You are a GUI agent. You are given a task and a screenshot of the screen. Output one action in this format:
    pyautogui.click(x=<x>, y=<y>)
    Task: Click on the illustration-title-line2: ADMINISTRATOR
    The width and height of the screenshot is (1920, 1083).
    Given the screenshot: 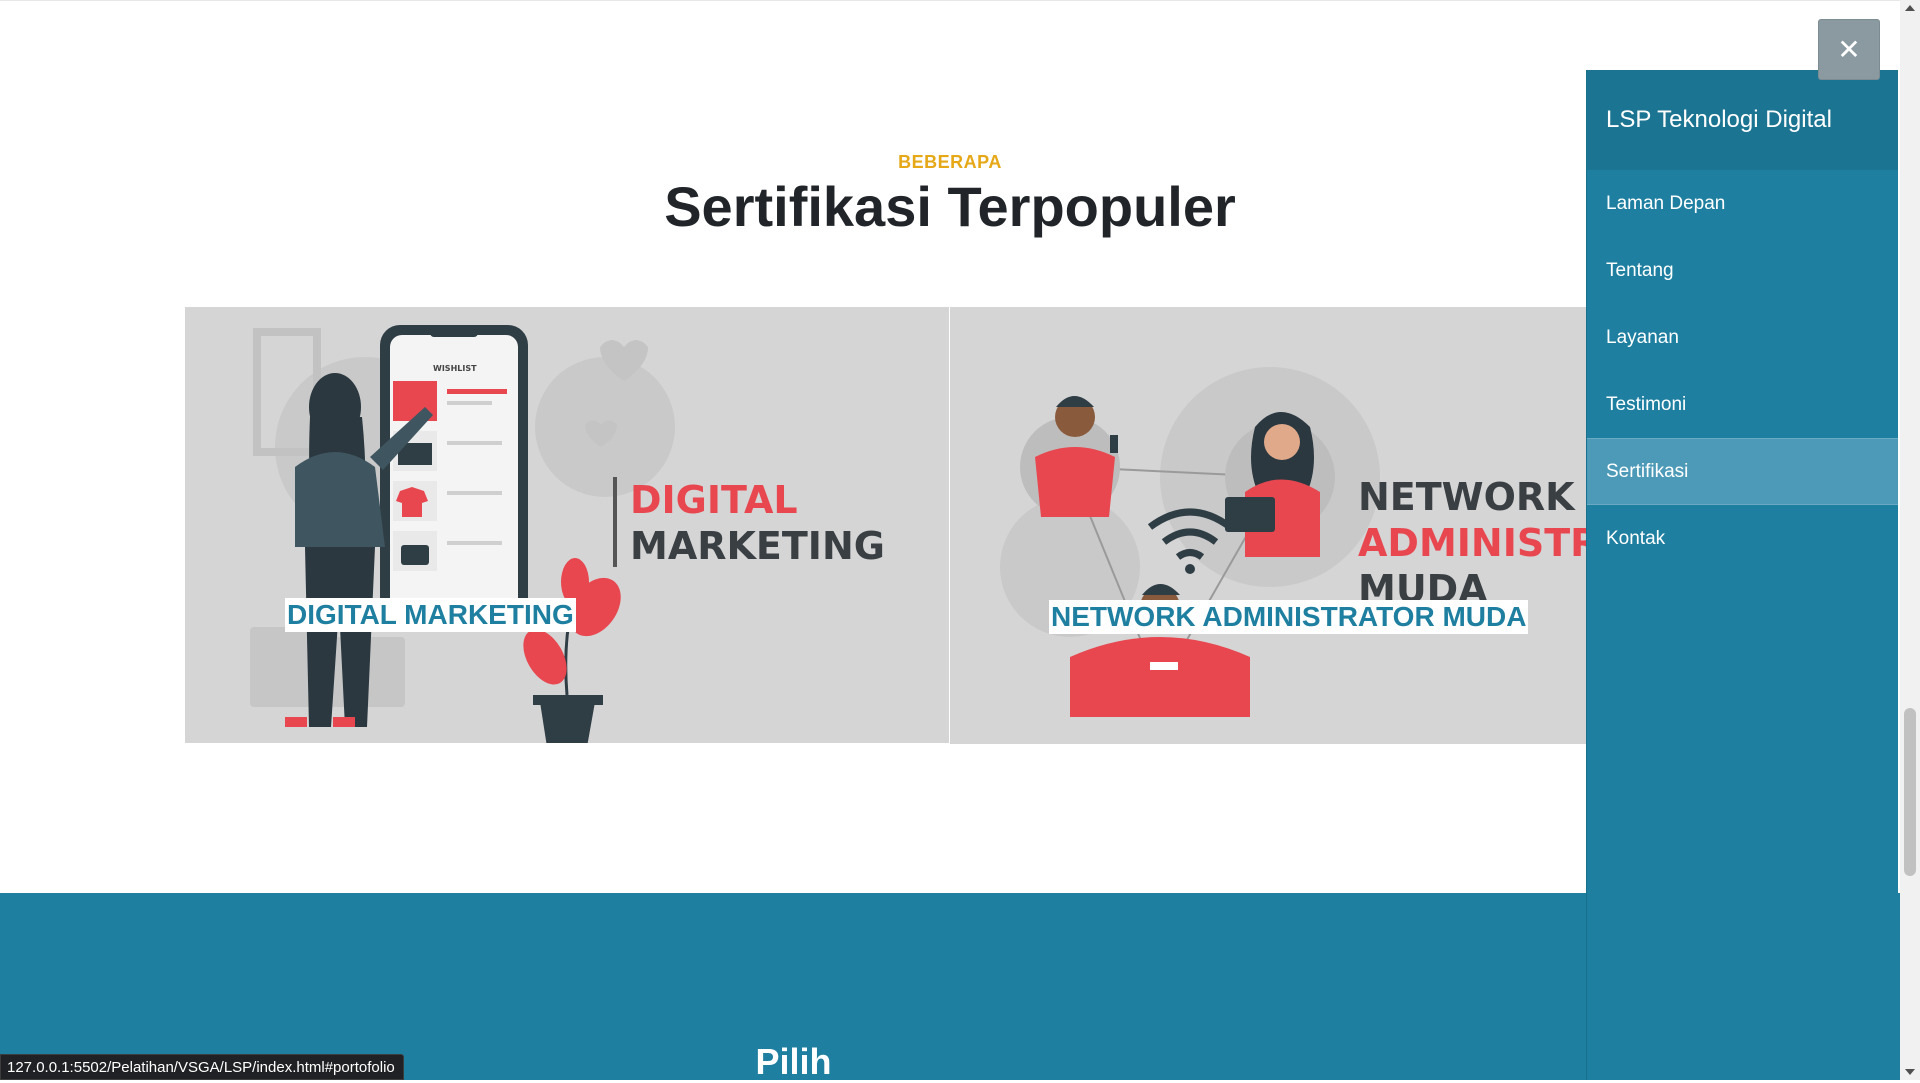 What is the action you would take?
    pyautogui.click(x=1474, y=543)
    